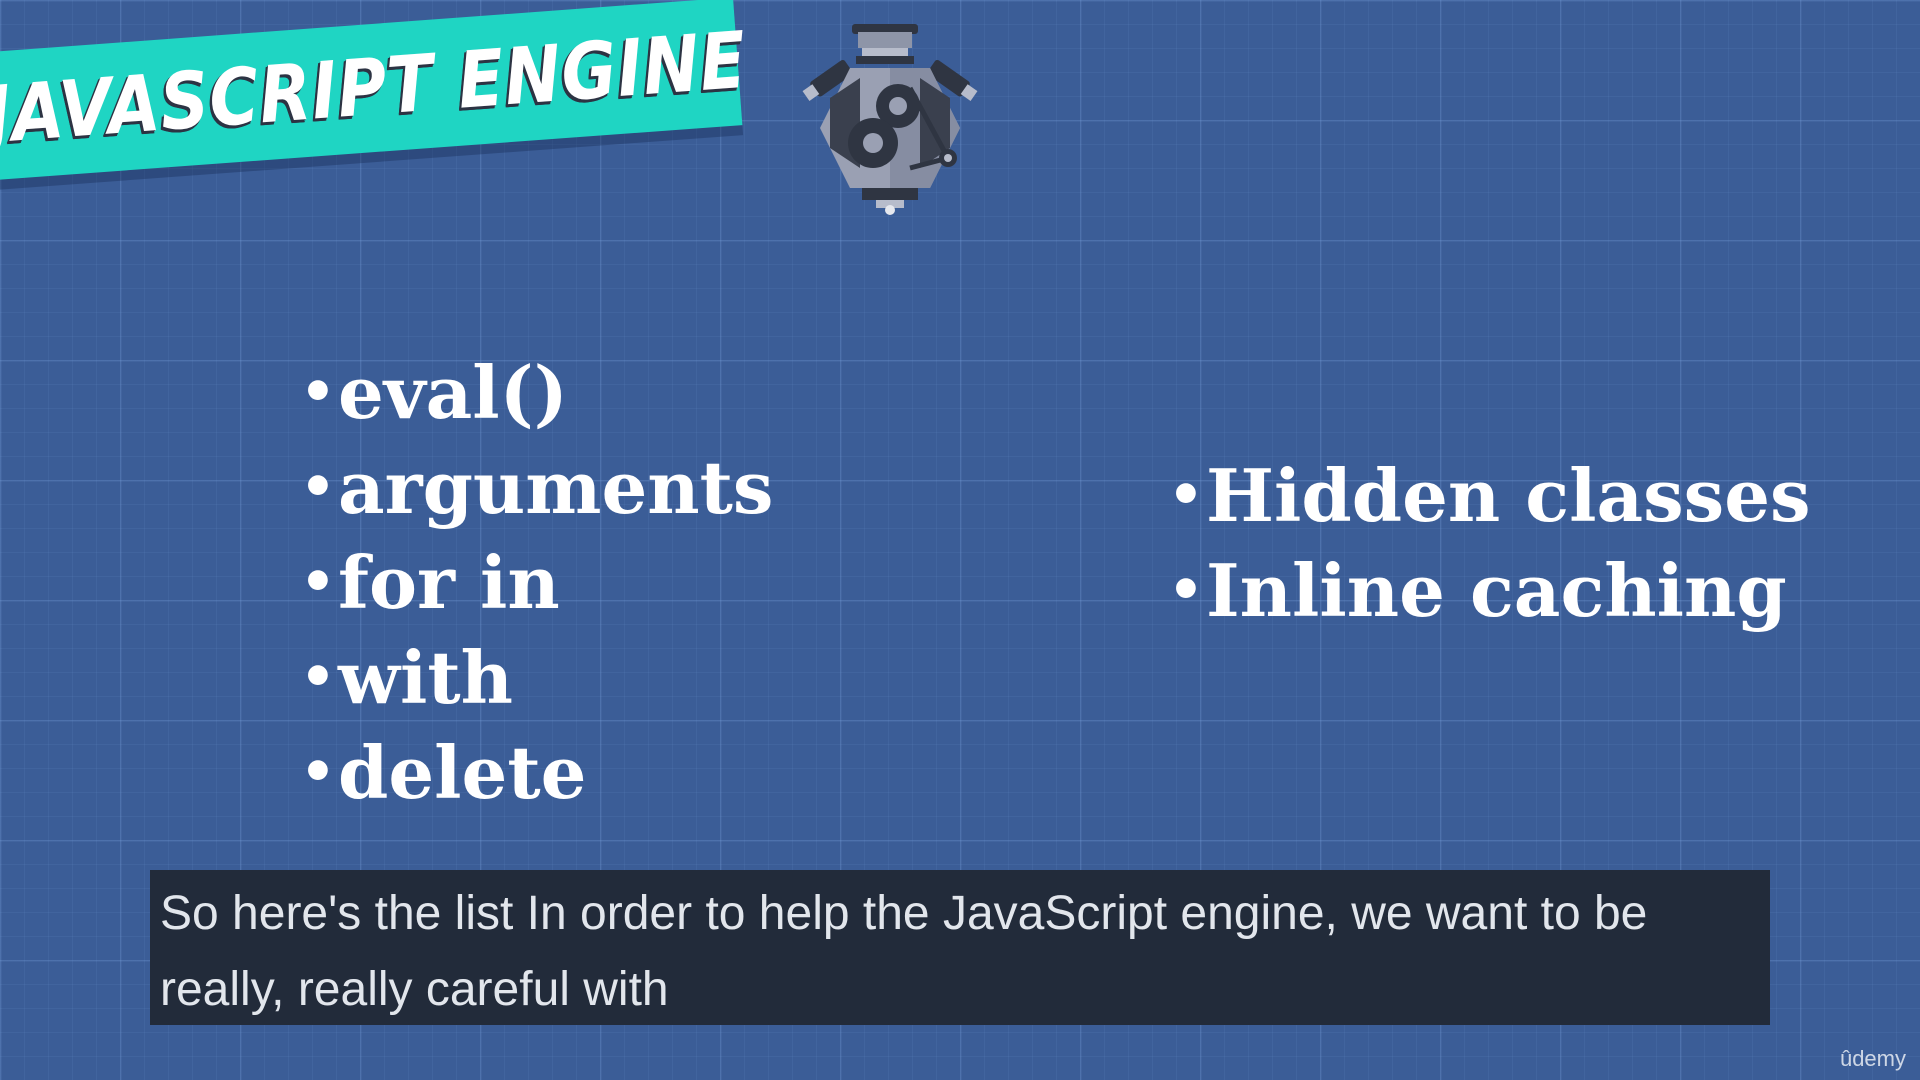 This screenshot has width=1920, height=1080. I want to click on list-item: •Hidden classes, so click(1489, 495).